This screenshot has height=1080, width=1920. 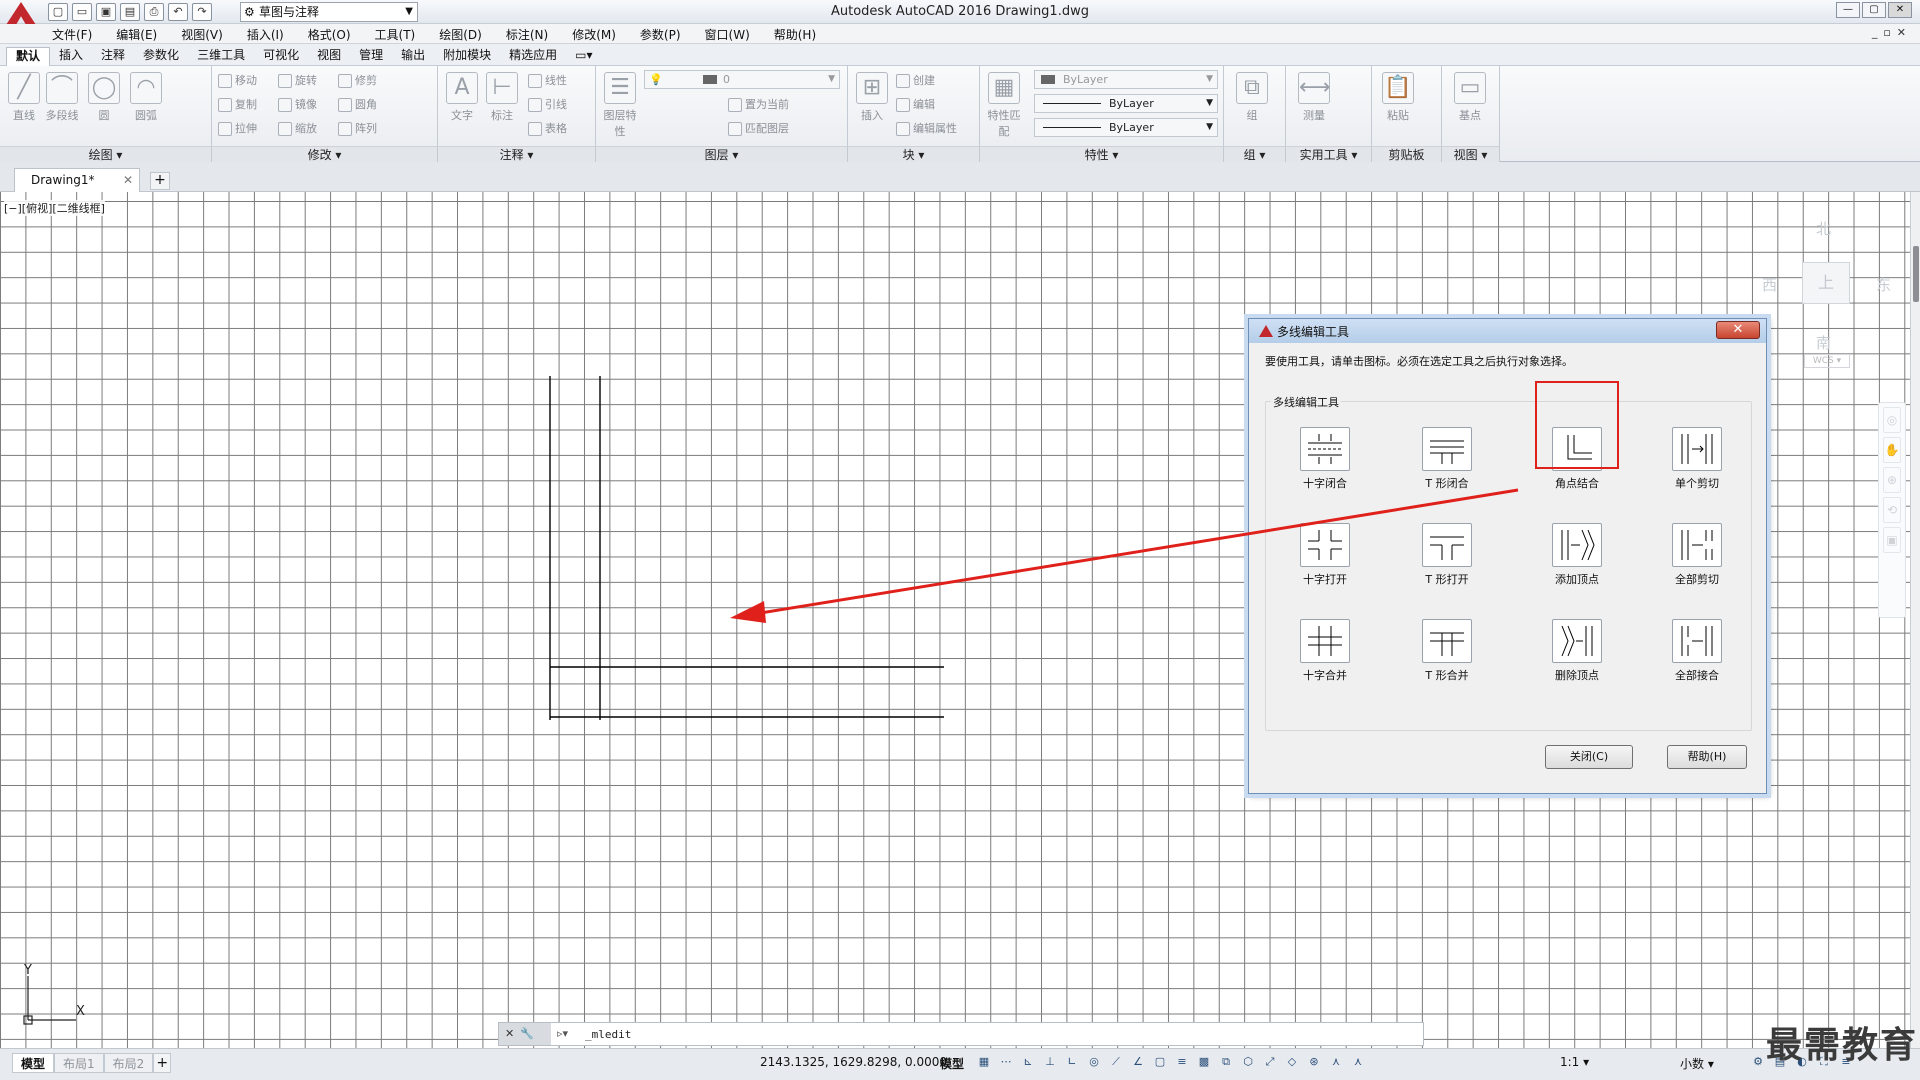 I want to click on tool-cross-open: 十字打开, so click(x=1325, y=560).